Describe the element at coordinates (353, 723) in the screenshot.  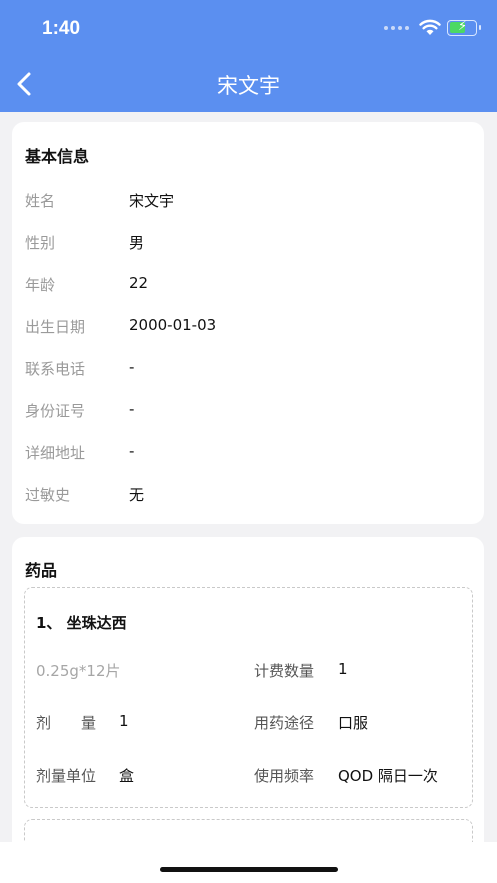
I see `route-value: 口服` at that location.